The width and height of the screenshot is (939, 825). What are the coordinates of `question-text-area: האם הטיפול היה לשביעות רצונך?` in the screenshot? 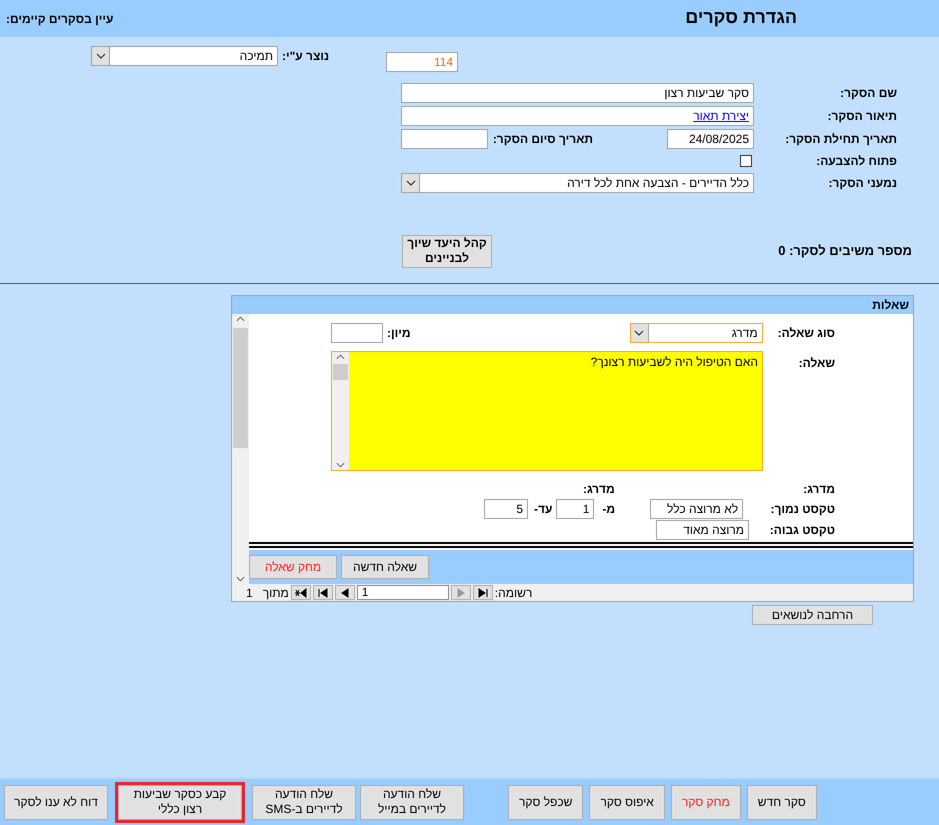 It's located at (547, 411).